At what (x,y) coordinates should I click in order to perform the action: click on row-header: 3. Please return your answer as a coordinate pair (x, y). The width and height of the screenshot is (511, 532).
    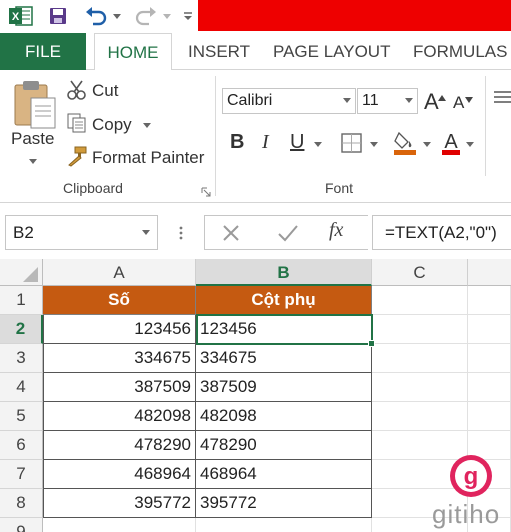
    Looking at the image, I should click on (21, 358).